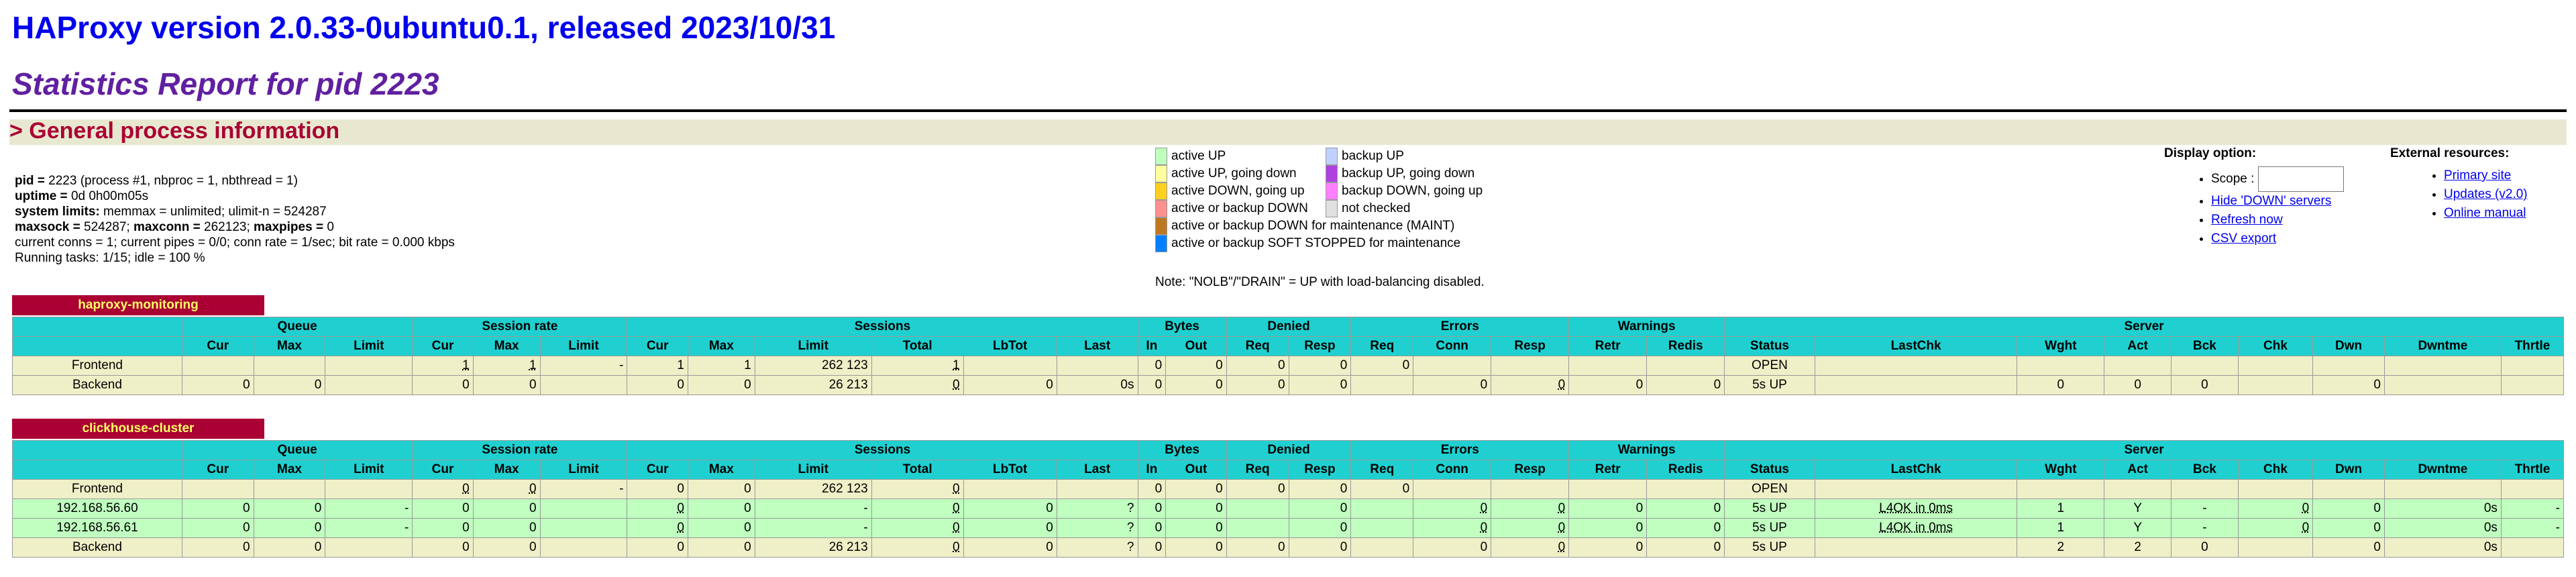 This screenshot has width=2576, height=577. Describe the element at coordinates (2210, 153) in the screenshot. I see `display-options-title: Display option:` at that location.